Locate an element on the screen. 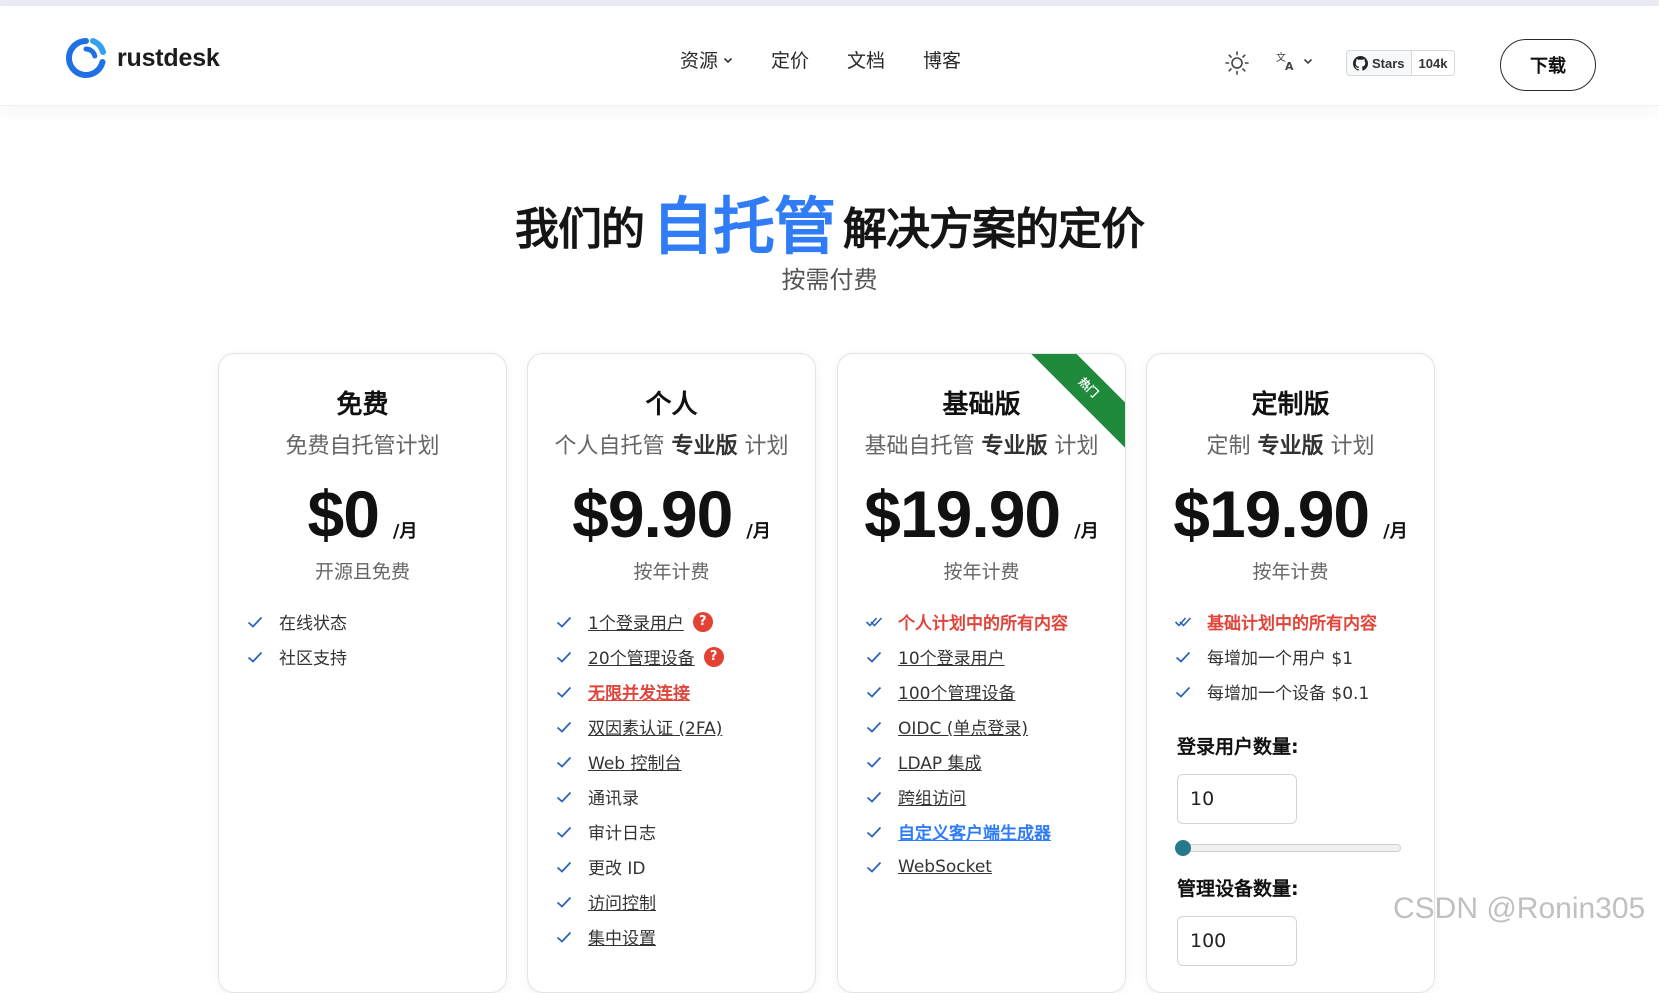 The image size is (1659, 993). plan-subtitle: 个人自托管 专业版 计划 is located at coordinates (671, 444).